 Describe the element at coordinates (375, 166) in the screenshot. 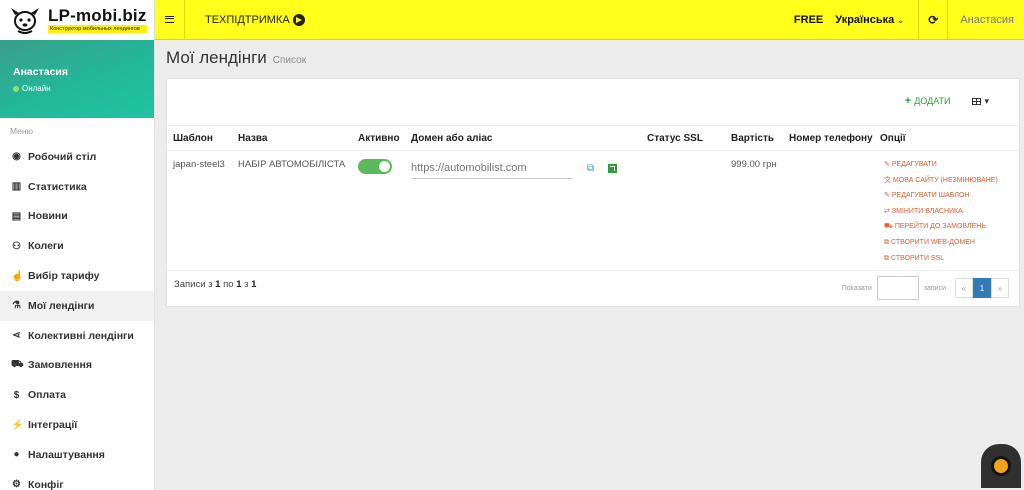

I see `active-toggle` at that location.